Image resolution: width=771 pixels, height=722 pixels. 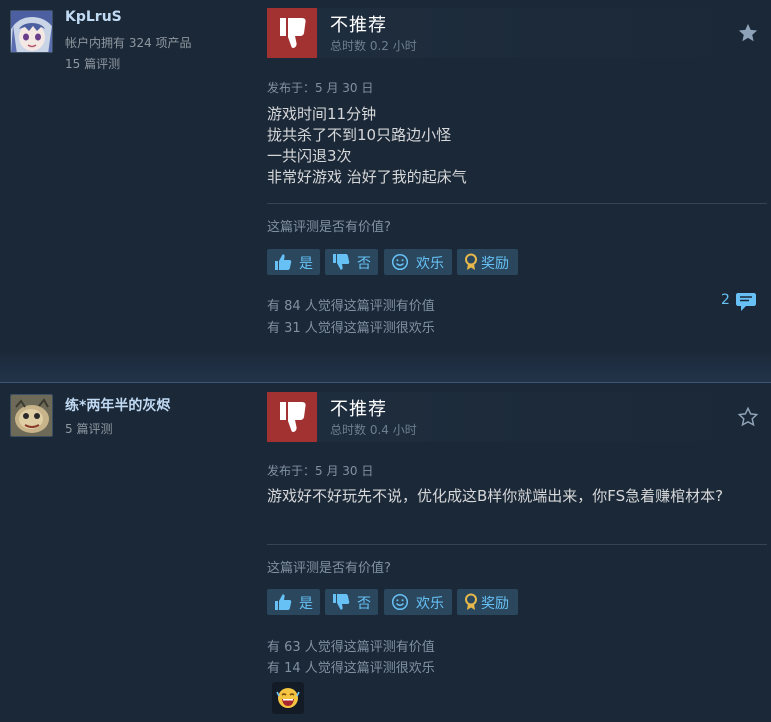 What do you see at coordinates (92, 63) in the screenshot?
I see `reviews-count: 15 篇评测` at bounding box center [92, 63].